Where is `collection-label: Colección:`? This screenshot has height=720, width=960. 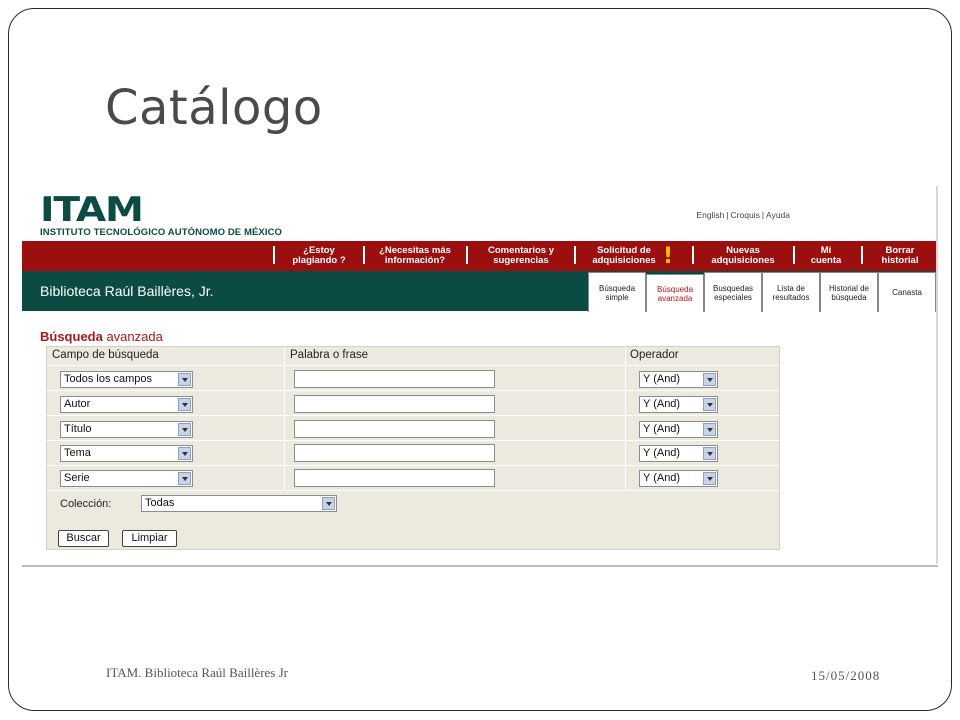 collection-label: Colección: is located at coordinates (86, 504).